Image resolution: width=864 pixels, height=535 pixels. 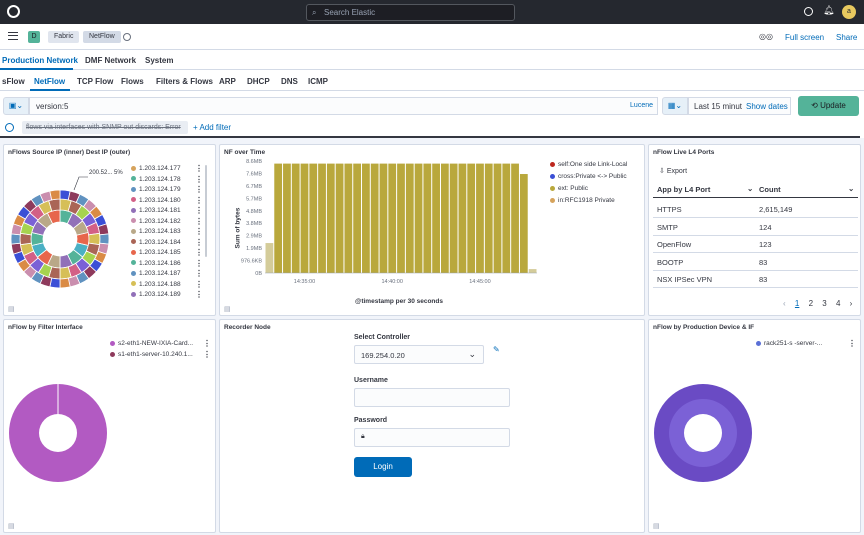 What do you see at coordinates (383, 467) in the screenshot?
I see `login-button: Login` at bounding box center [383, 467].